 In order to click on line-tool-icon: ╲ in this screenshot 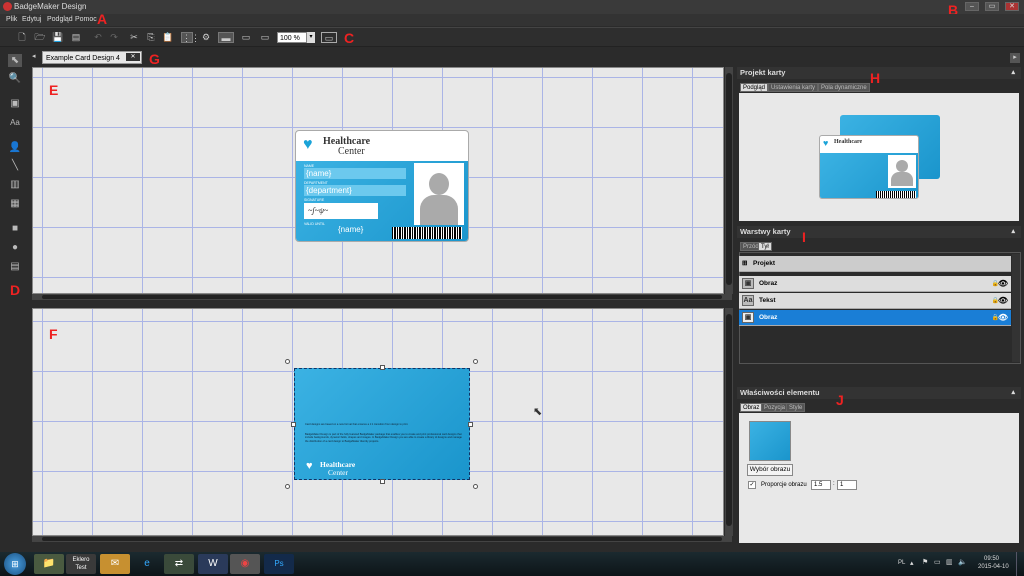, I will do `click(15, 165)`.